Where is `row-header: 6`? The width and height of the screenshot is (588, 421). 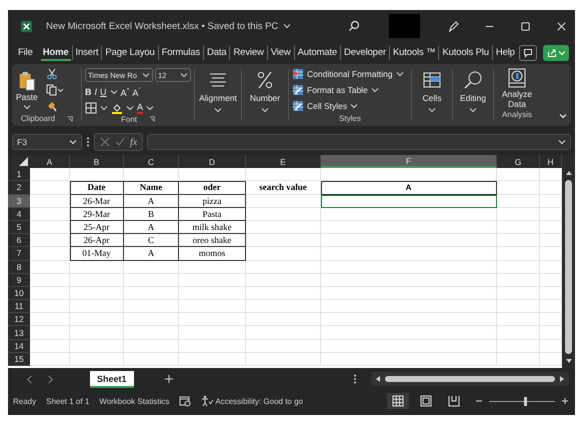 row-header: 6 is located at coordinates (19, 241).